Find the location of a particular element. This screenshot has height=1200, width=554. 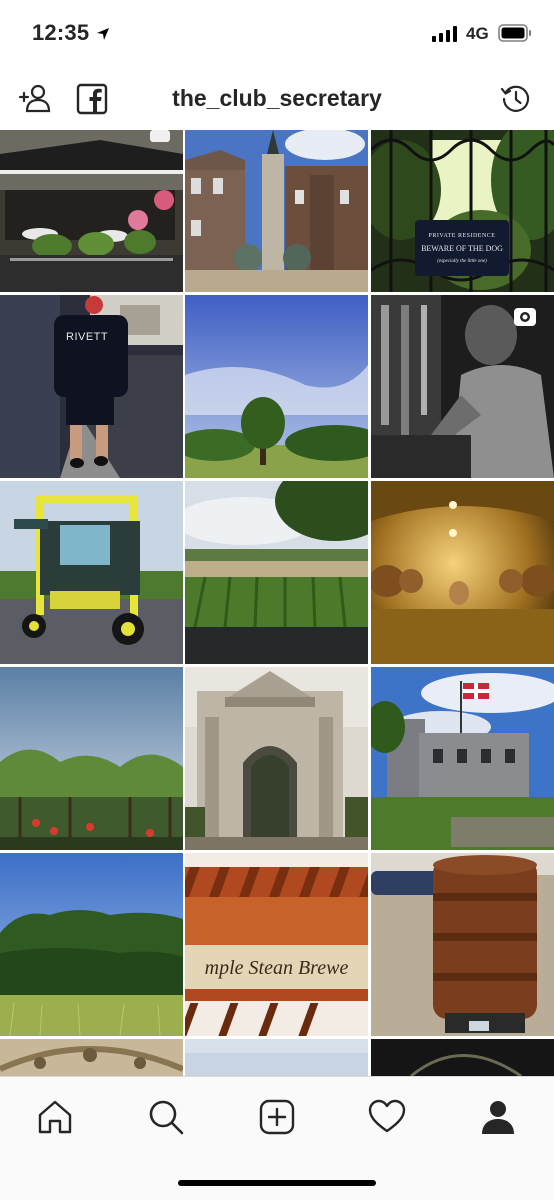

location-arrow-icon is located at coordinates (103, 36).